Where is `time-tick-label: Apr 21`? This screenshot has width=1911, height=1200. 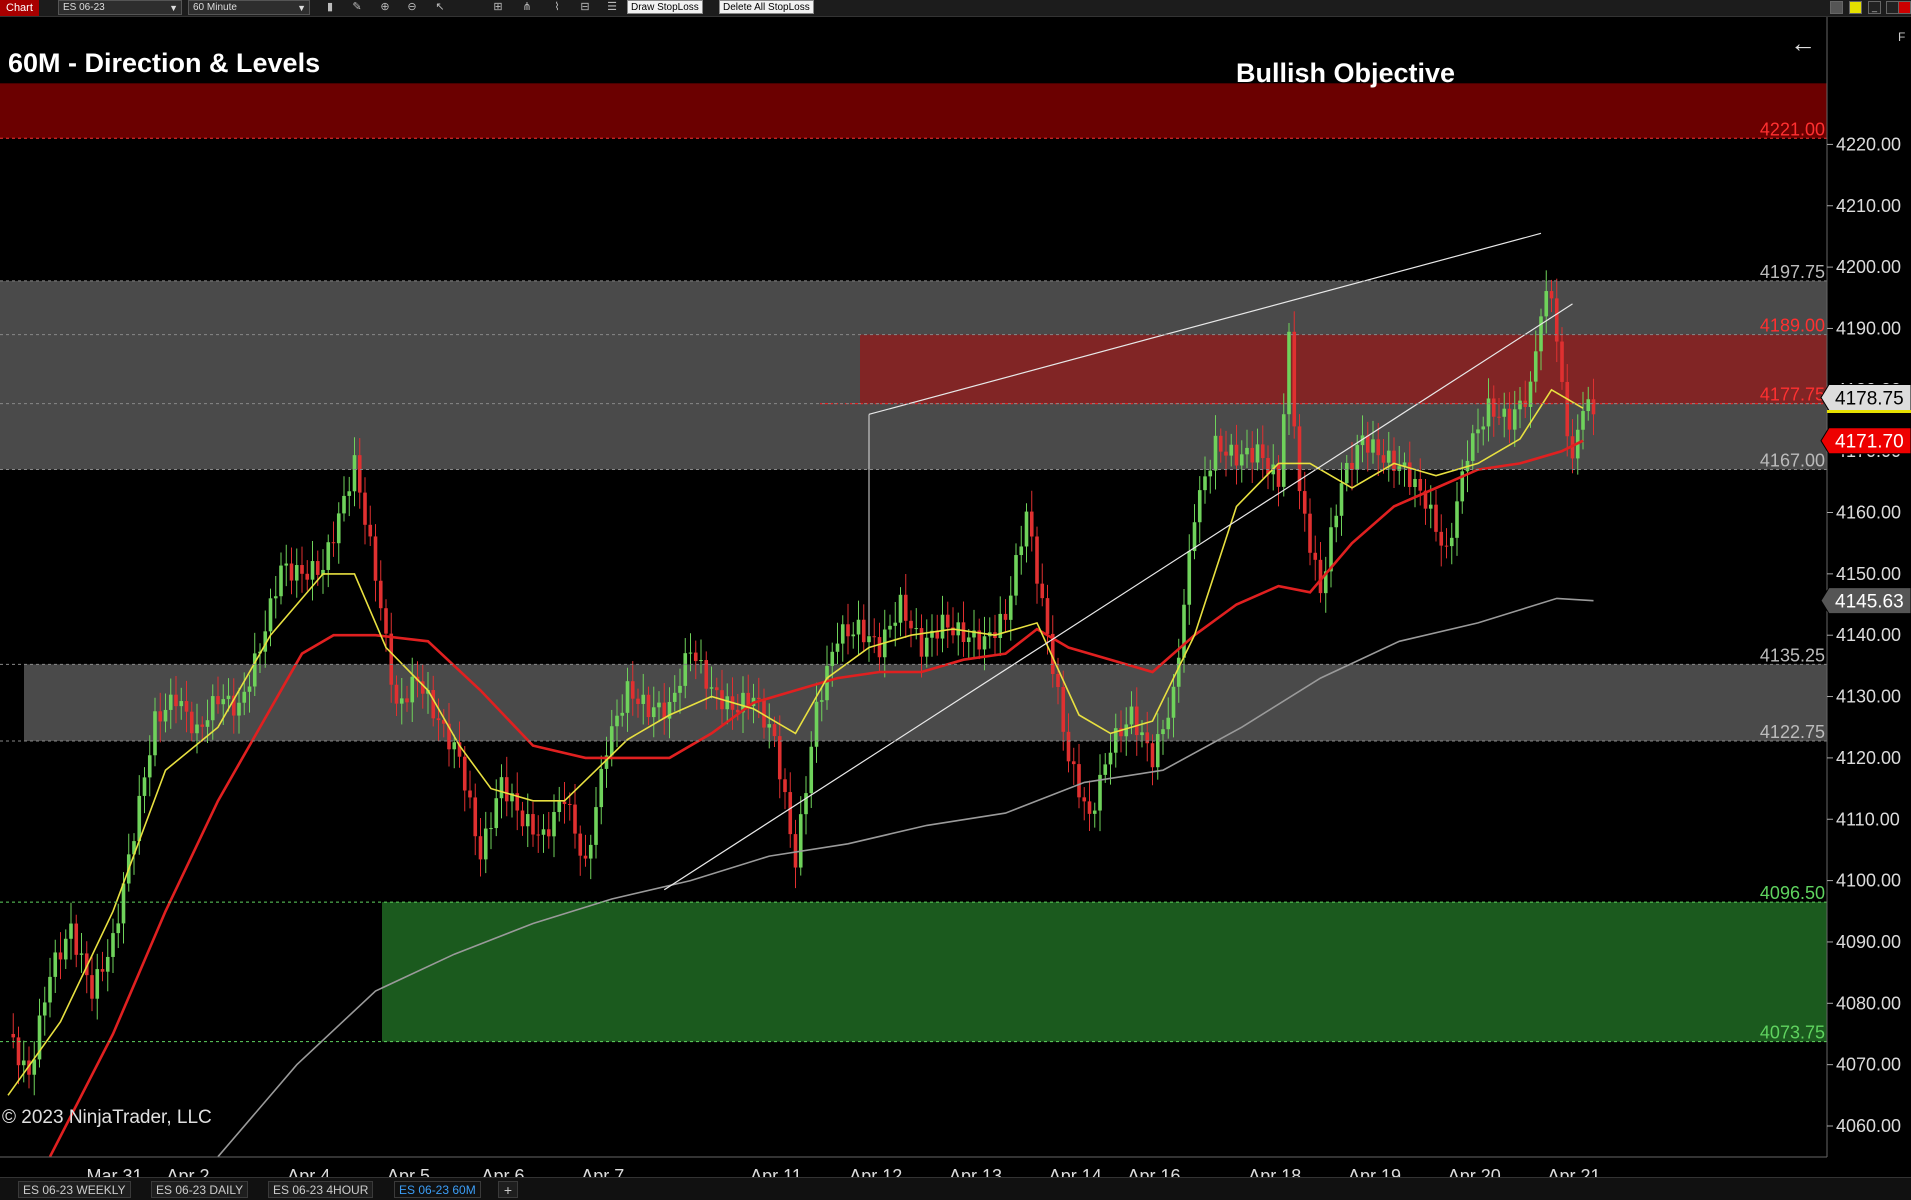 time-tick-label: Apr 21 is located at coordinates (1573, 1171).